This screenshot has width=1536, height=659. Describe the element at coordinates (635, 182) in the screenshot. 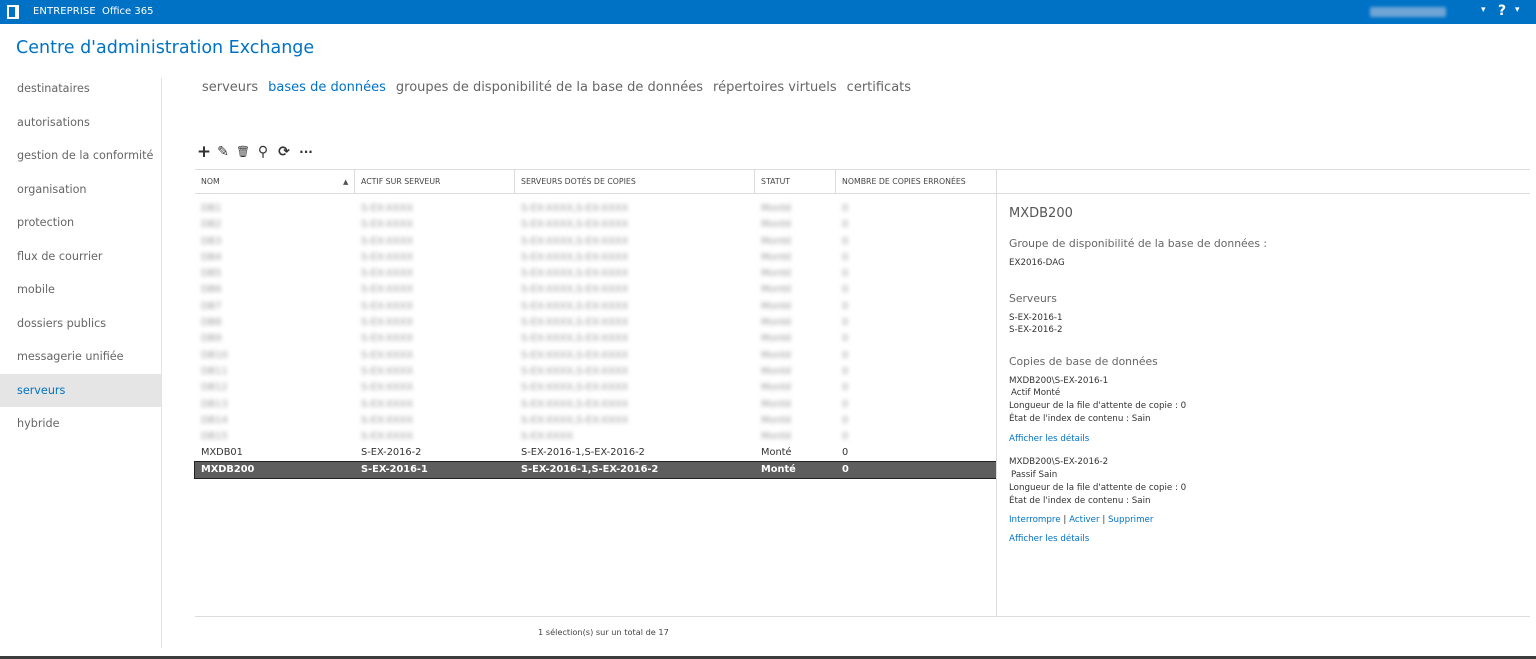

I see `column-header-servers-with-copies: SERVEURS DOTÉS DE COPIES` at that location.